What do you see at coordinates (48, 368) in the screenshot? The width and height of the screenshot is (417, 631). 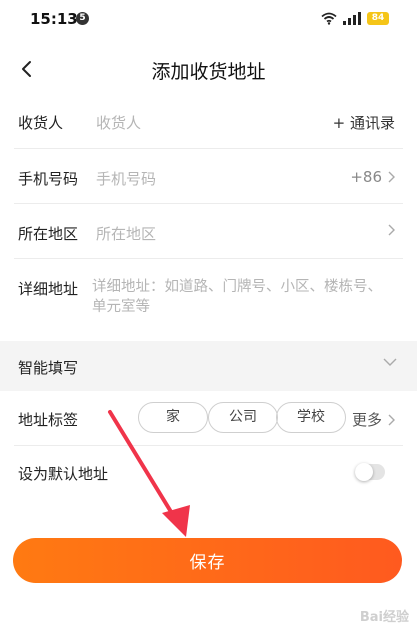 I see `smart-fill-label: 智能填写` at bounding box center [48, 368].